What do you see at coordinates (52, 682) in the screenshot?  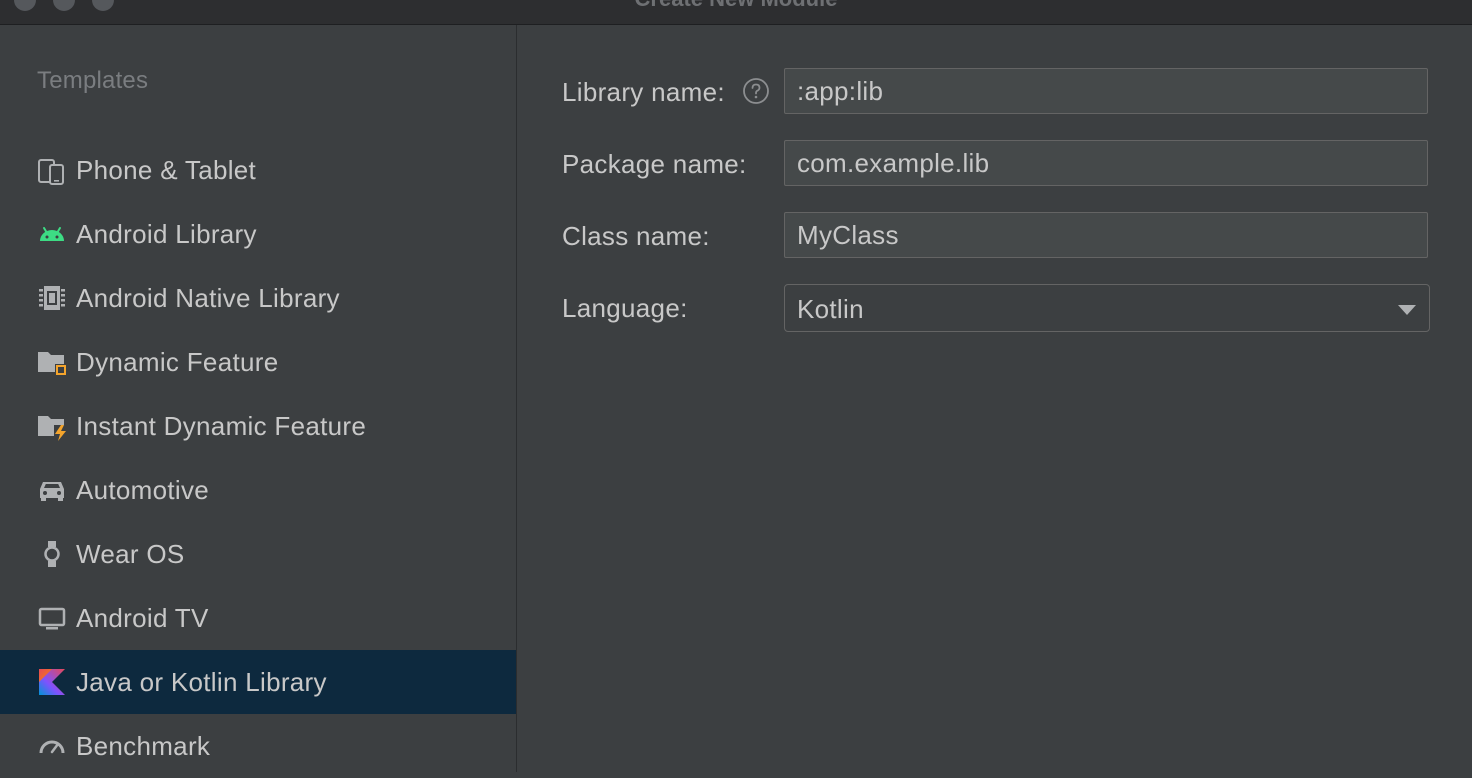 I see `kotlin-icon` at bounding box center [52, 682].